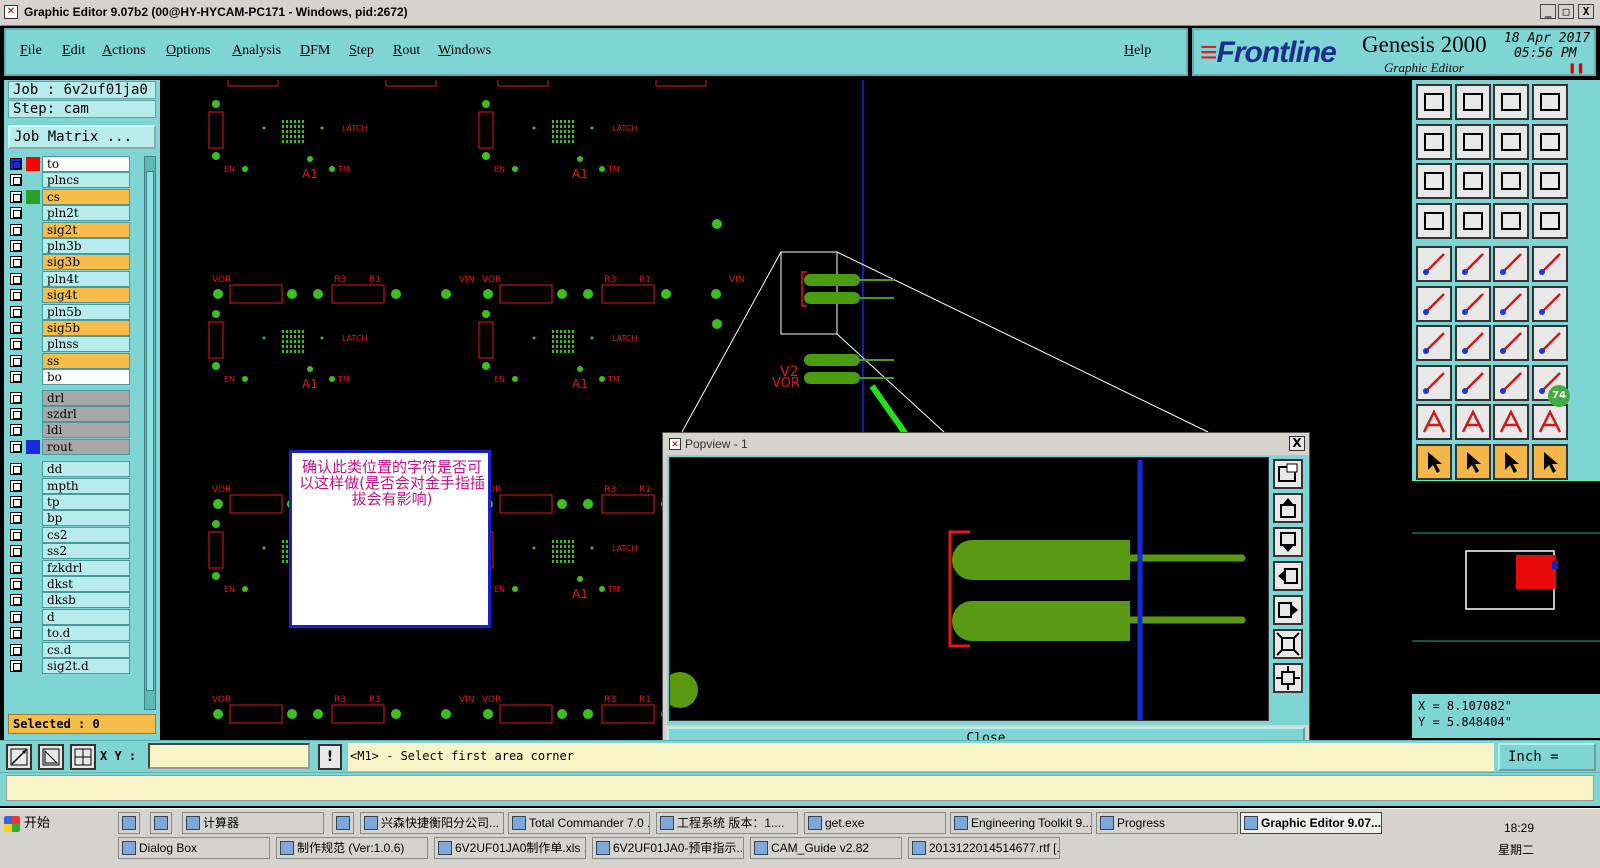 The image size is (1600, 868). Describe the element at coordinates (1472, 181) in the screenshot. I see `zoom-center-icon` at that location.